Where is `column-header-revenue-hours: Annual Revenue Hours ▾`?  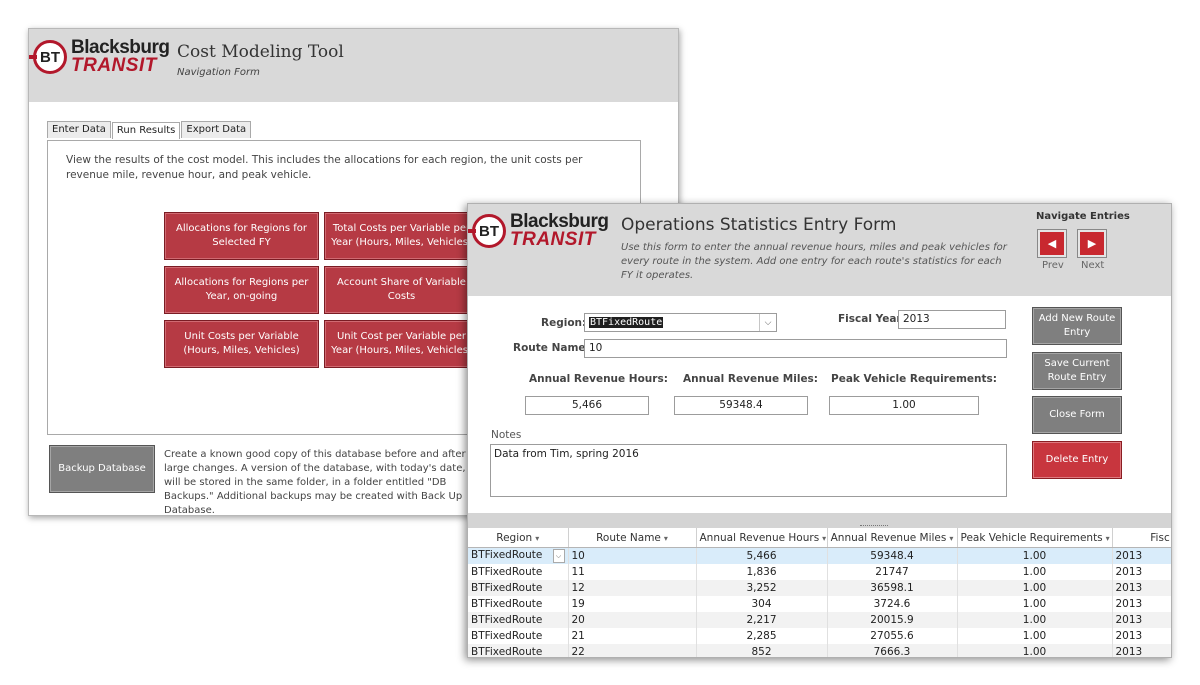 column-header-revenue-hours: Annual Revenue Hours ▾ is located at coordinates (762, 538).